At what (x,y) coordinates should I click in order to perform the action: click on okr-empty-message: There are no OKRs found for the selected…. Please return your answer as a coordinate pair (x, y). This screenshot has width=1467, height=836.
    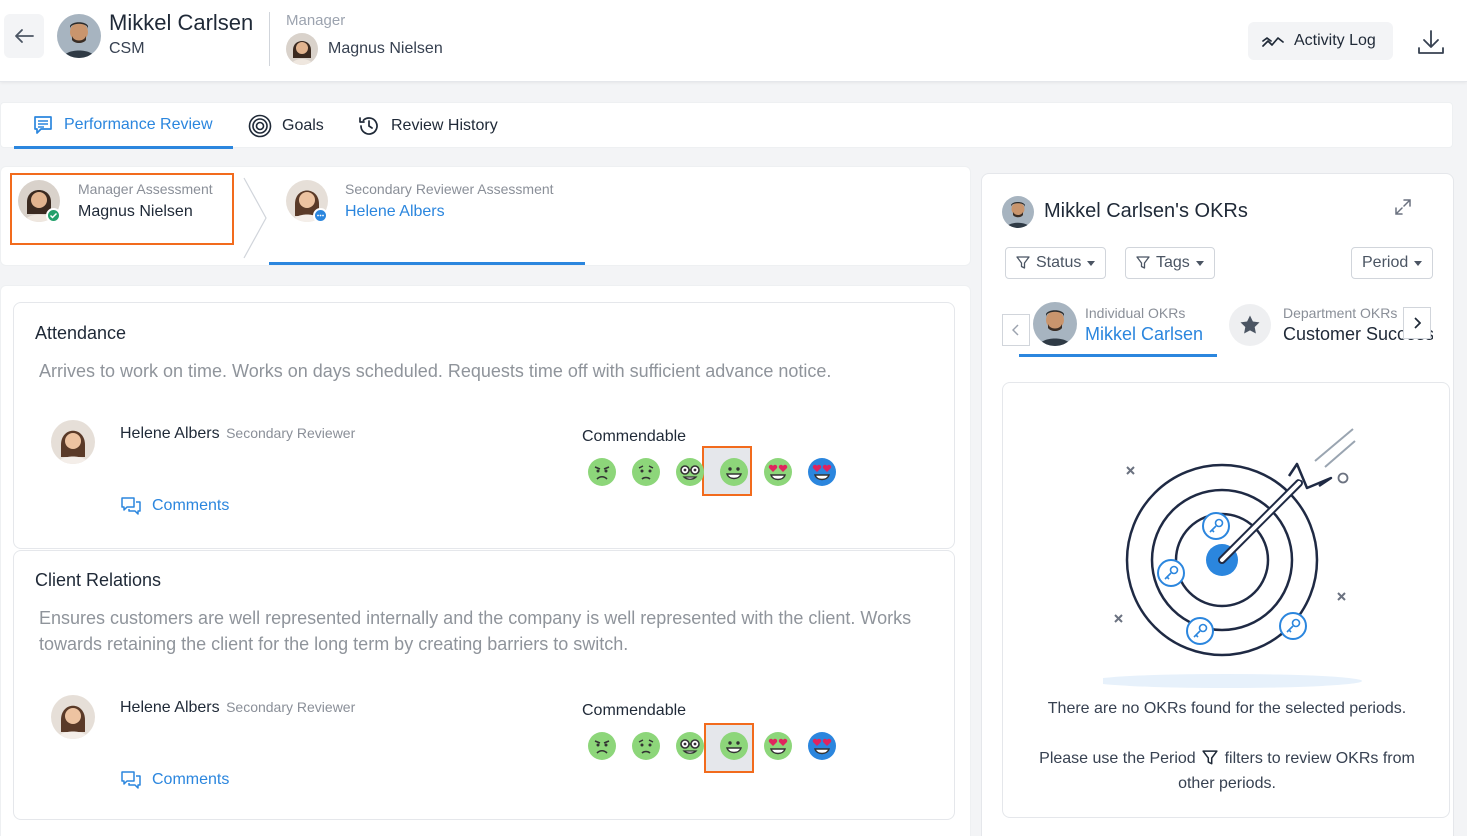
    Looking at the image, I should click on (1227, 708).